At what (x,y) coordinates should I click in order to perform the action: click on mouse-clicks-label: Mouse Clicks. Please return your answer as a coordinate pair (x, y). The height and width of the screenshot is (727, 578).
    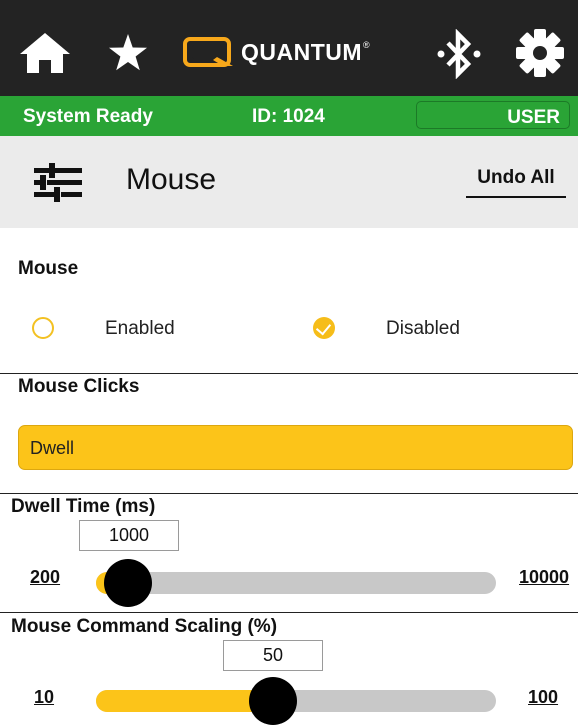
    Looking at the image, I should click on (79, 386).